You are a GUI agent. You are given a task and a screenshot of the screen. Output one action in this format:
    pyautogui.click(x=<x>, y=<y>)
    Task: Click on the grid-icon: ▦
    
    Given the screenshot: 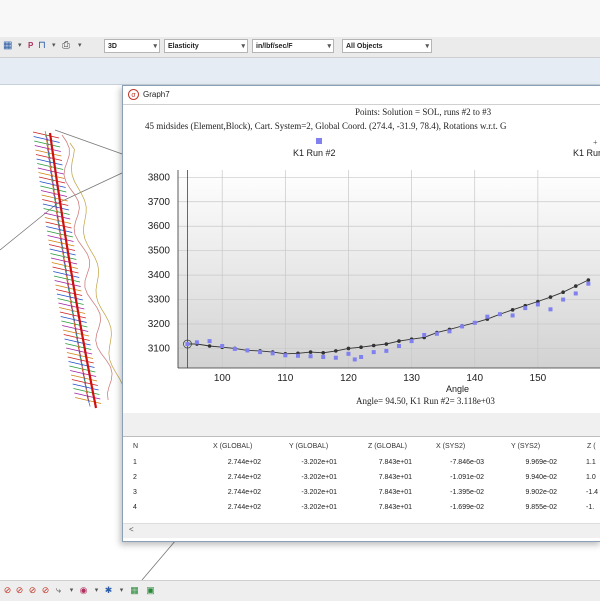 What is the action you would take?
    pyautogui.click(x=134, y=590)
    